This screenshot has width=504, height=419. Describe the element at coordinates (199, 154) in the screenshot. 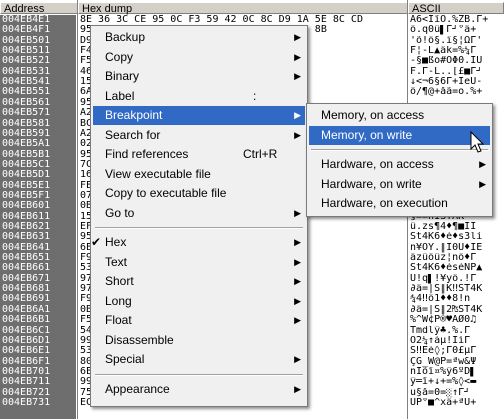

I see `menu-item-find-references: Find references Ctrl+R` at that location.